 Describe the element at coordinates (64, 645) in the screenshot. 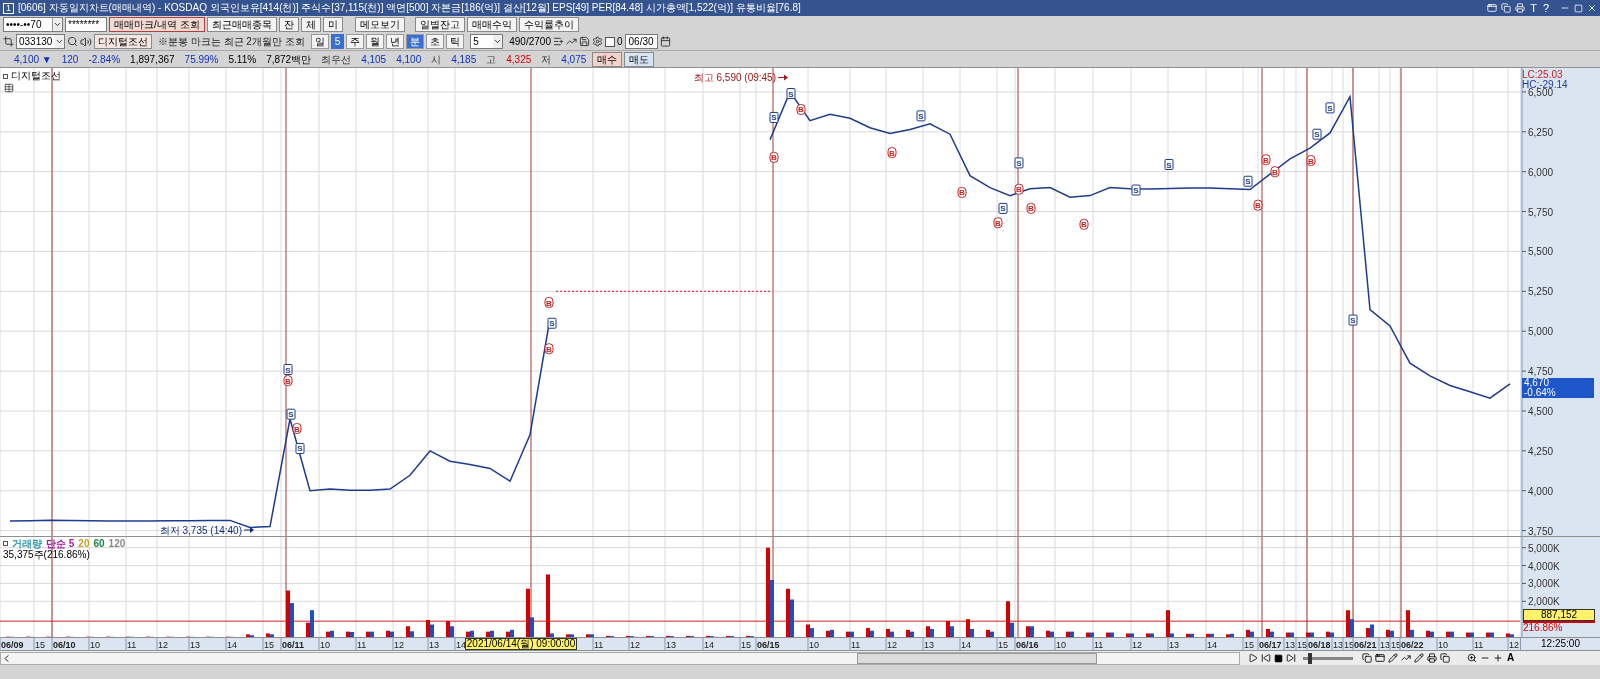

I see `time-tick-label: 06/10` at that location.